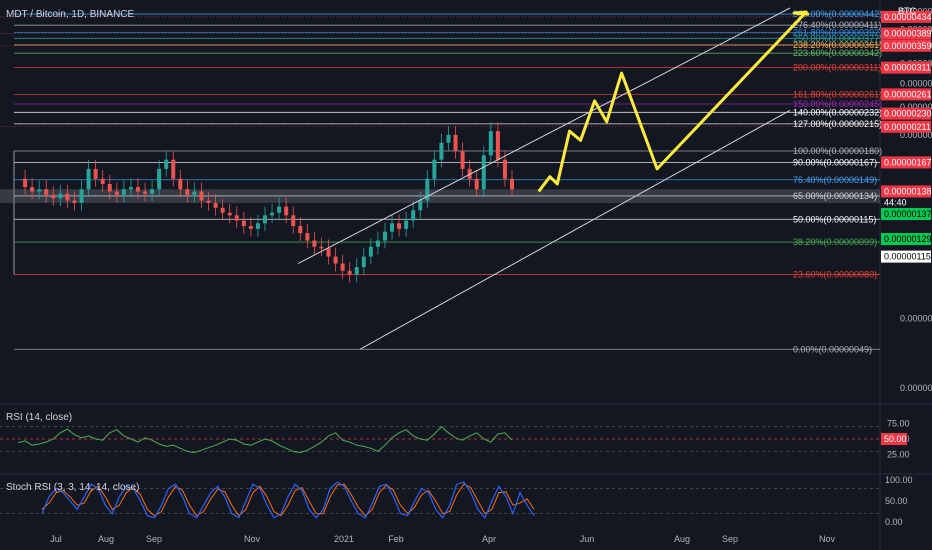 The width and height of the screenshot is (932, 550). Describe the element at coordinates (837, 124) in the screenshot. I see `fib-label: 127.00%(0.00000215)` at that location.